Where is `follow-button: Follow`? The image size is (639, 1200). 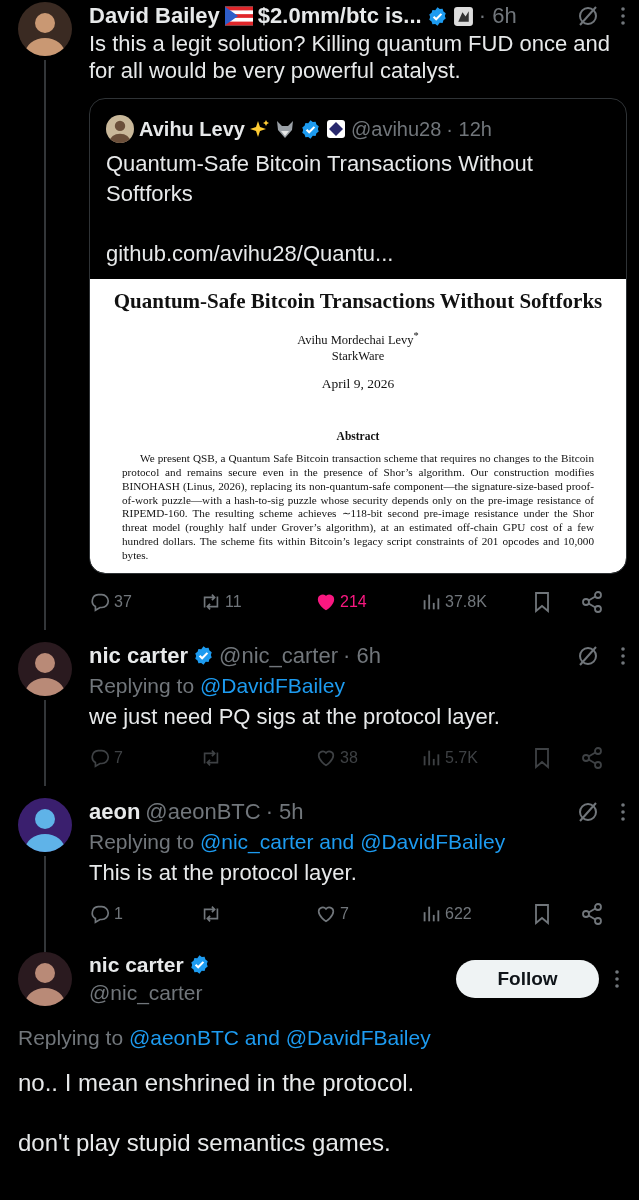
follow-button: Follow is located at coordinates (527, 978).